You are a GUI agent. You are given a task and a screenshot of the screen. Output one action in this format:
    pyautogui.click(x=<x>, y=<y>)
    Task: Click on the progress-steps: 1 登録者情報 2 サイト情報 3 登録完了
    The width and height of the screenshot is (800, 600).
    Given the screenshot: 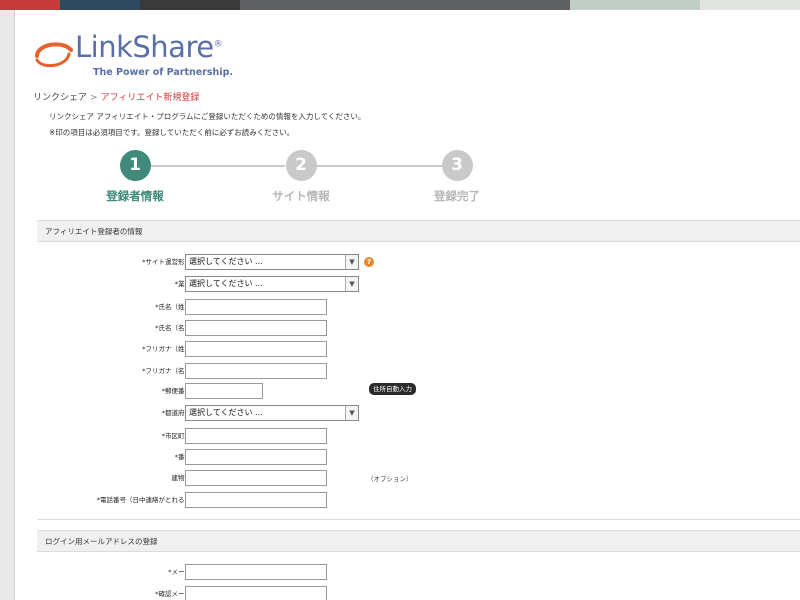 What is the action you would take?
    pyautogui.click(x=295, y=185)
    